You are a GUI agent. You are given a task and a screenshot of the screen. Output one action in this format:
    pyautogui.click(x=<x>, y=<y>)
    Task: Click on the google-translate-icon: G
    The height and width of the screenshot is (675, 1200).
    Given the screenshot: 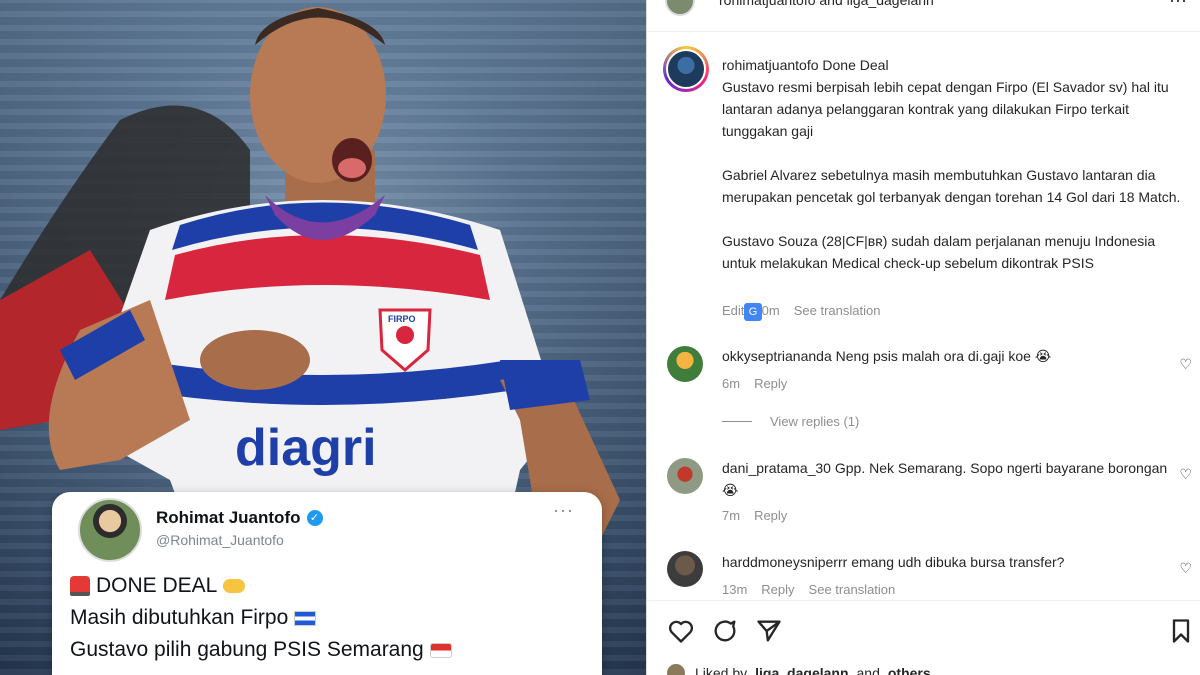 What is the action you would take?
    pyautogui.click(x=753, y=312)
    